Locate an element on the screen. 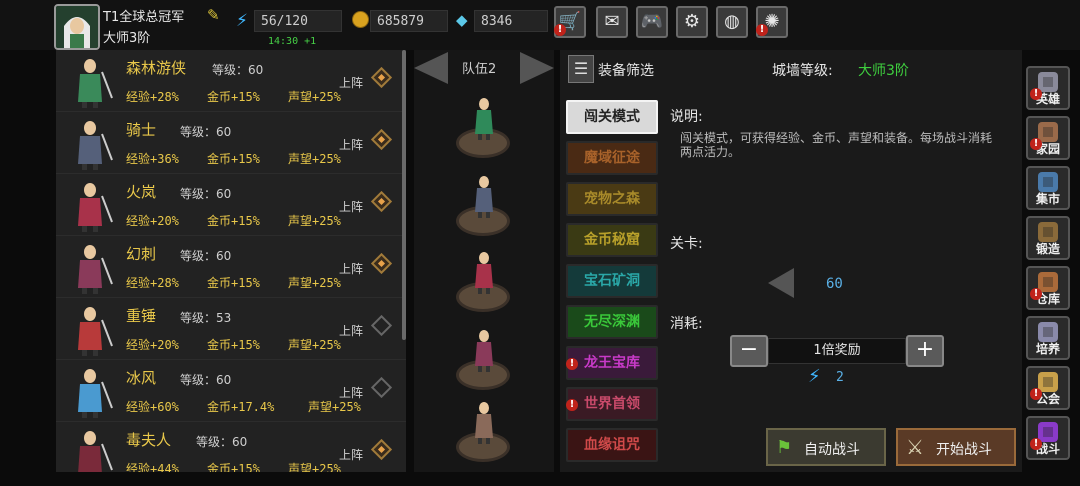  mode-button: 宠物之森 is located at coordinates (612, 199).